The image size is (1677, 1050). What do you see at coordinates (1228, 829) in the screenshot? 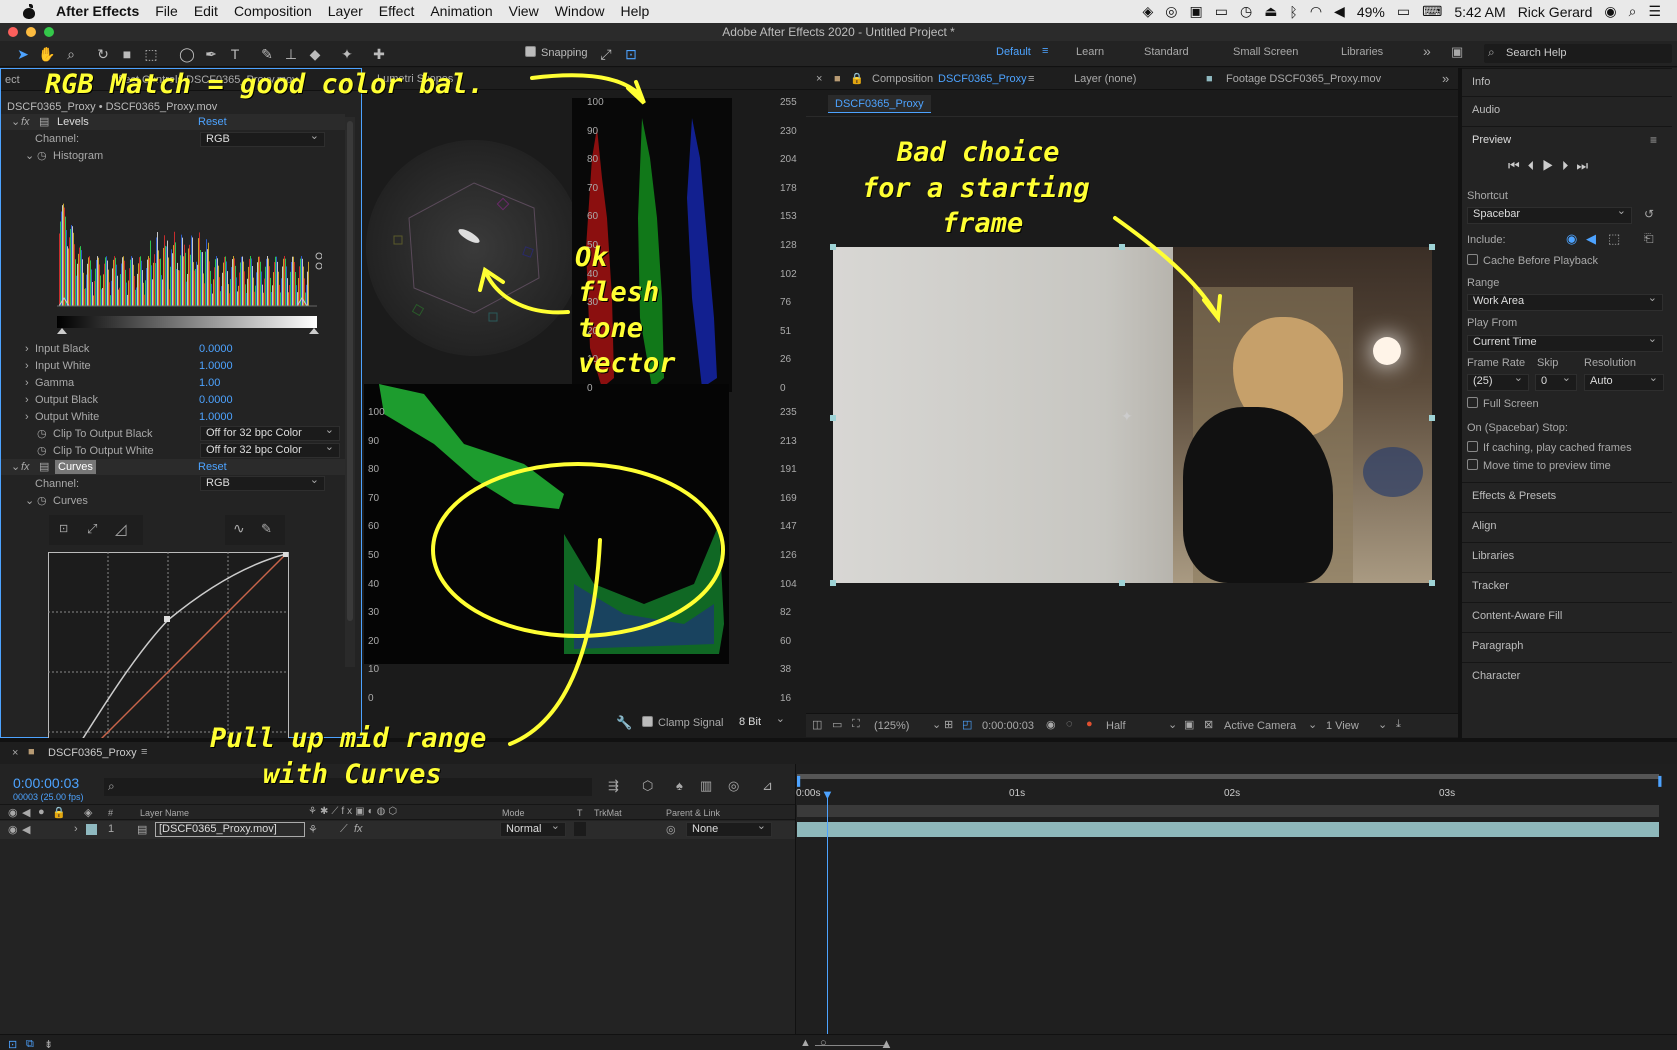
I see `layer-duration-bar` at bounding box center [1228, 829].